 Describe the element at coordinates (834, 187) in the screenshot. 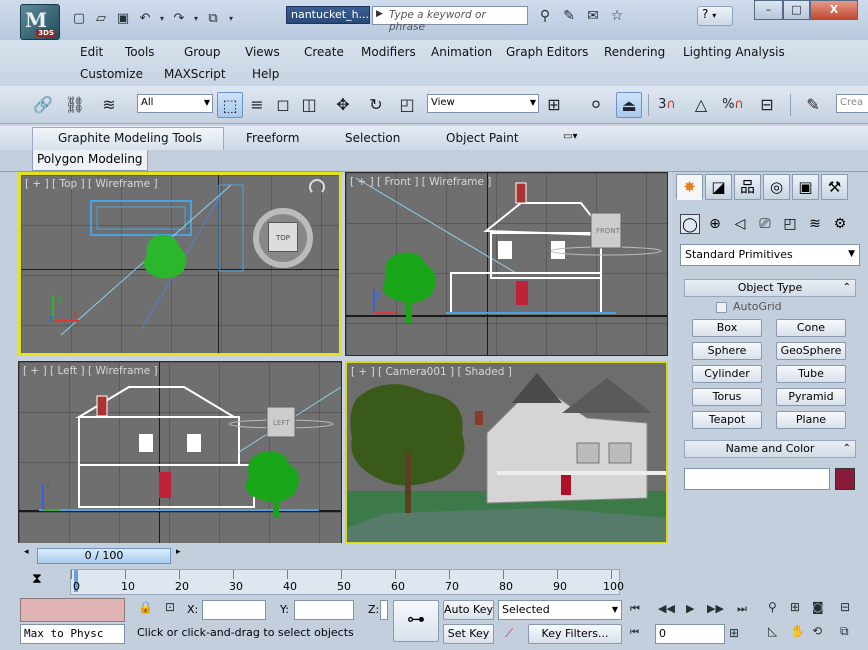

I see `utilities-panel-tab-icon: ⚒` at that location.